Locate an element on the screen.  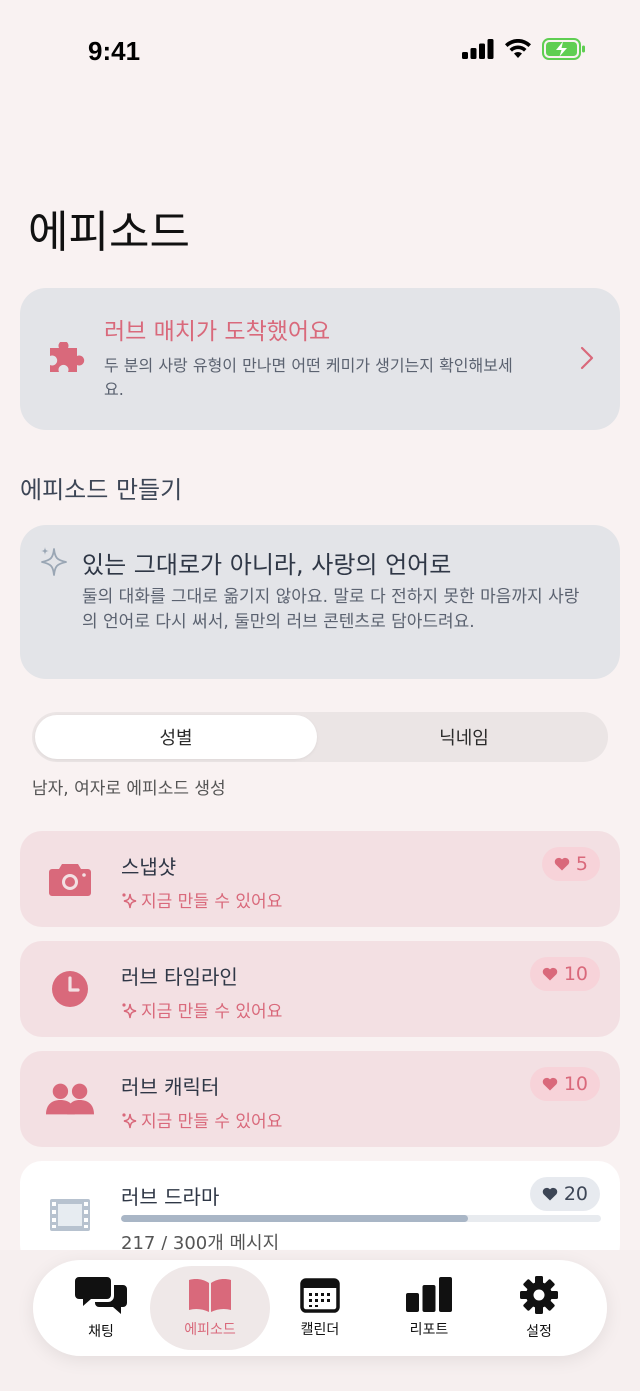
bar-chart-icon is located at coordinates (429, 1294).